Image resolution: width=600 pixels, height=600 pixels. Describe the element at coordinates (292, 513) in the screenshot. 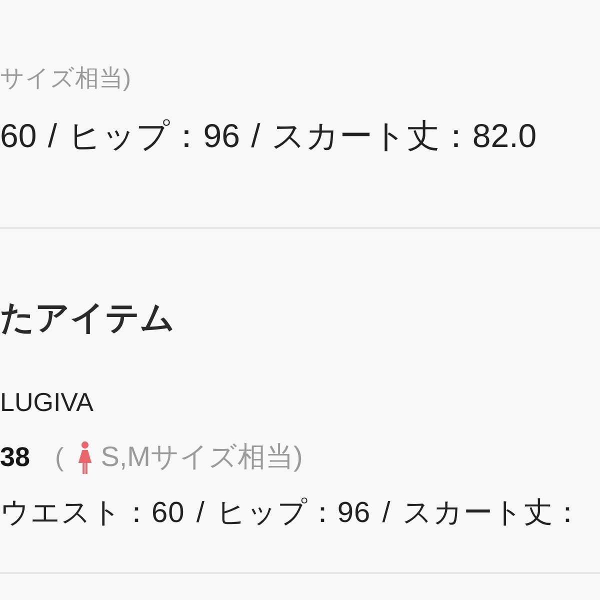

I see `measurements-text: ウエスト：60 / ヒップ：96 / スカート丈：` at that location.